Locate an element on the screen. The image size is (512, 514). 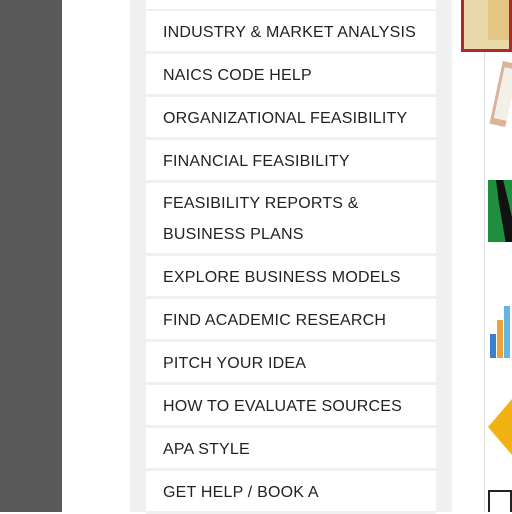
nav-item-get-help-book: GET HELP / BOOK A is located at coordinates (291, 492).